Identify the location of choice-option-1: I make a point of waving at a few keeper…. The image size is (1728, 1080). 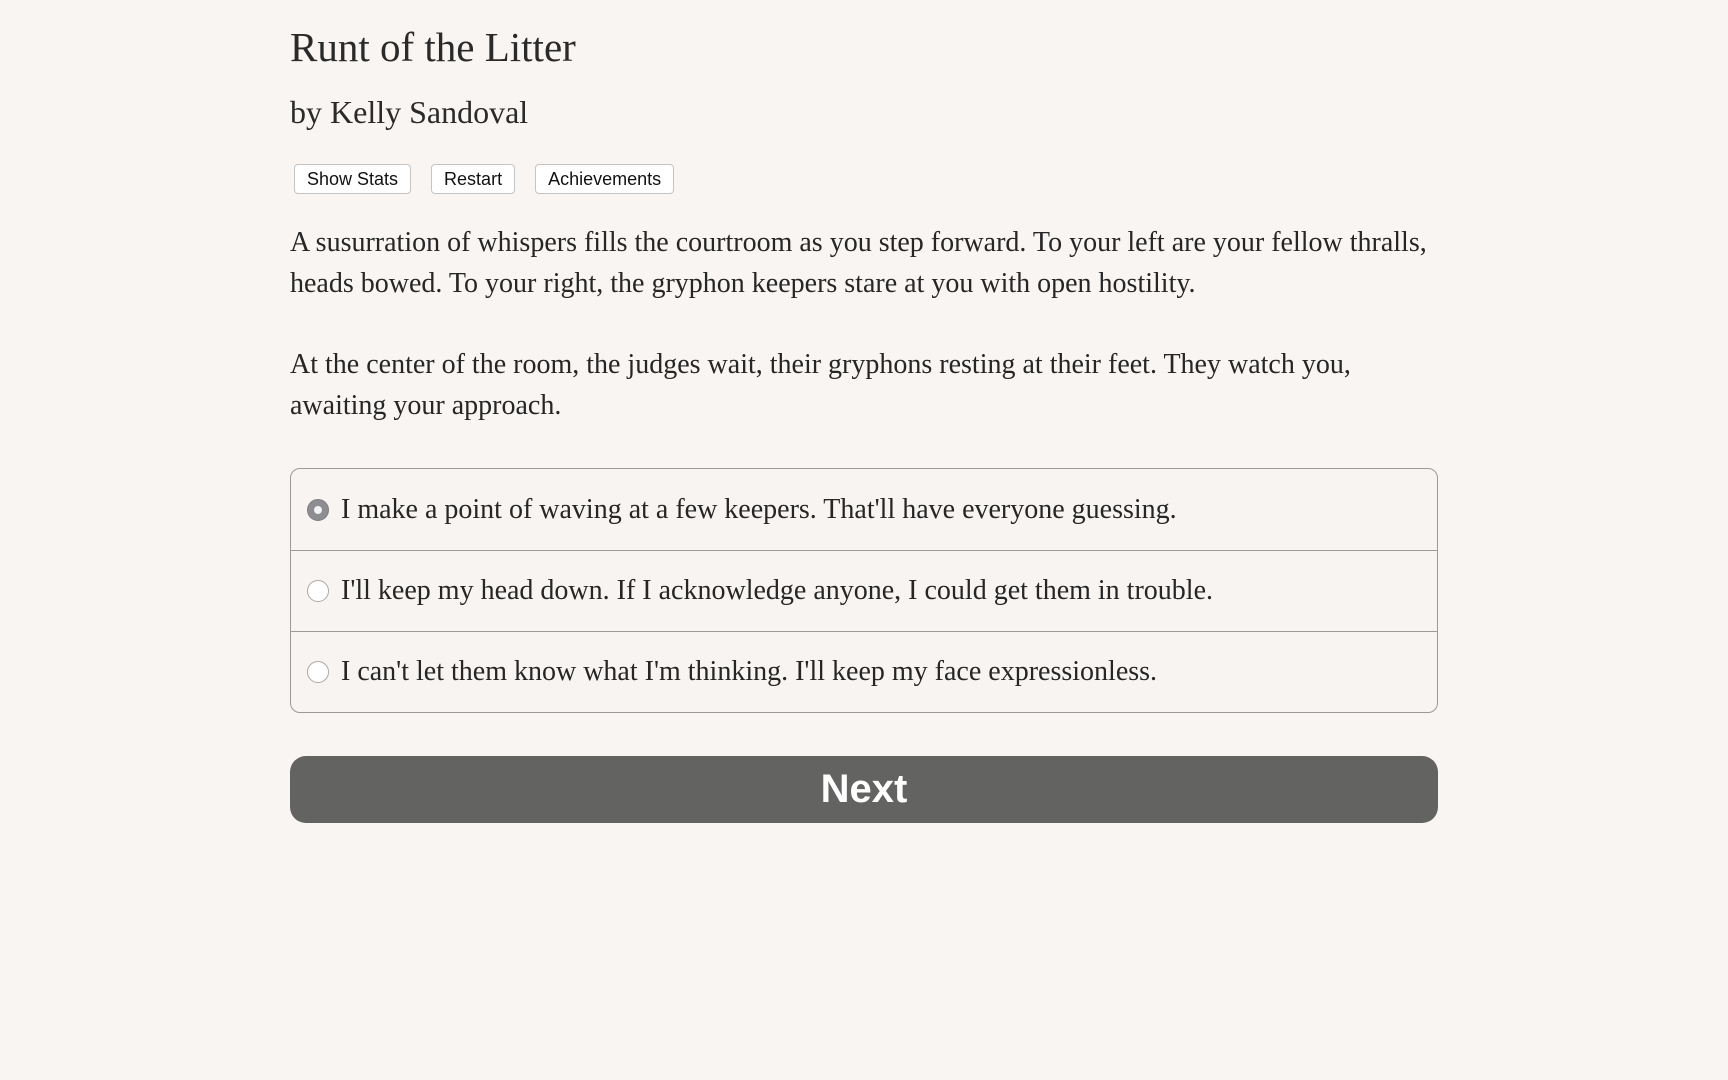
(864, 509).